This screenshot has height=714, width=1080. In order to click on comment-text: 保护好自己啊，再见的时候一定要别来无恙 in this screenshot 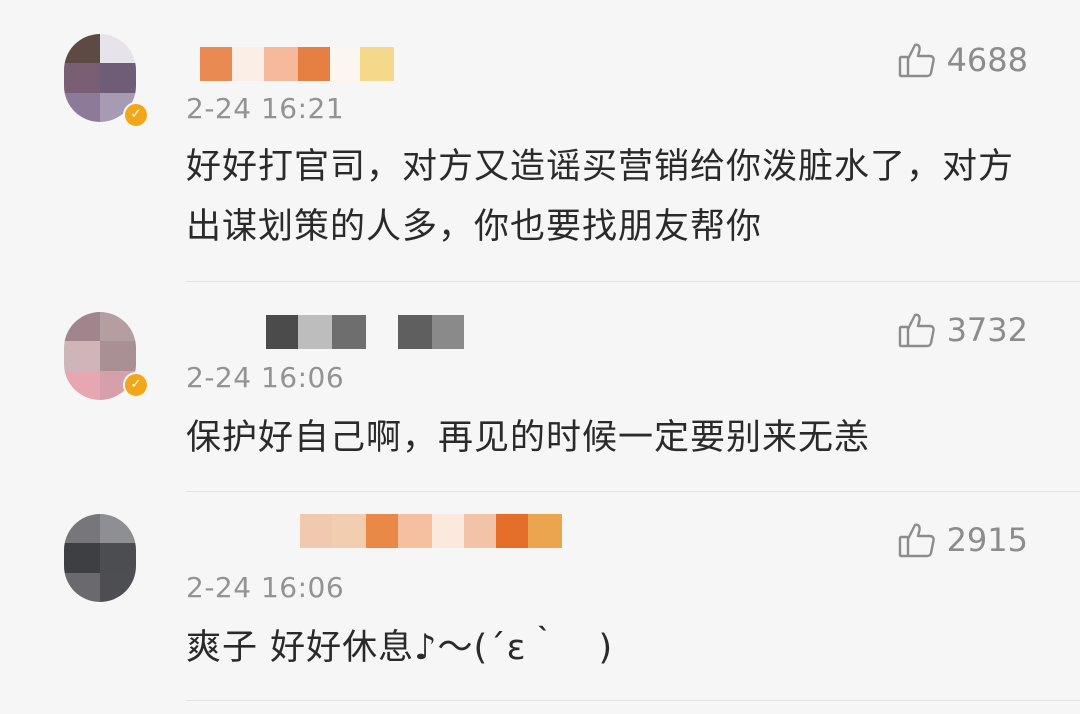, I will do `click(528, 438)`.